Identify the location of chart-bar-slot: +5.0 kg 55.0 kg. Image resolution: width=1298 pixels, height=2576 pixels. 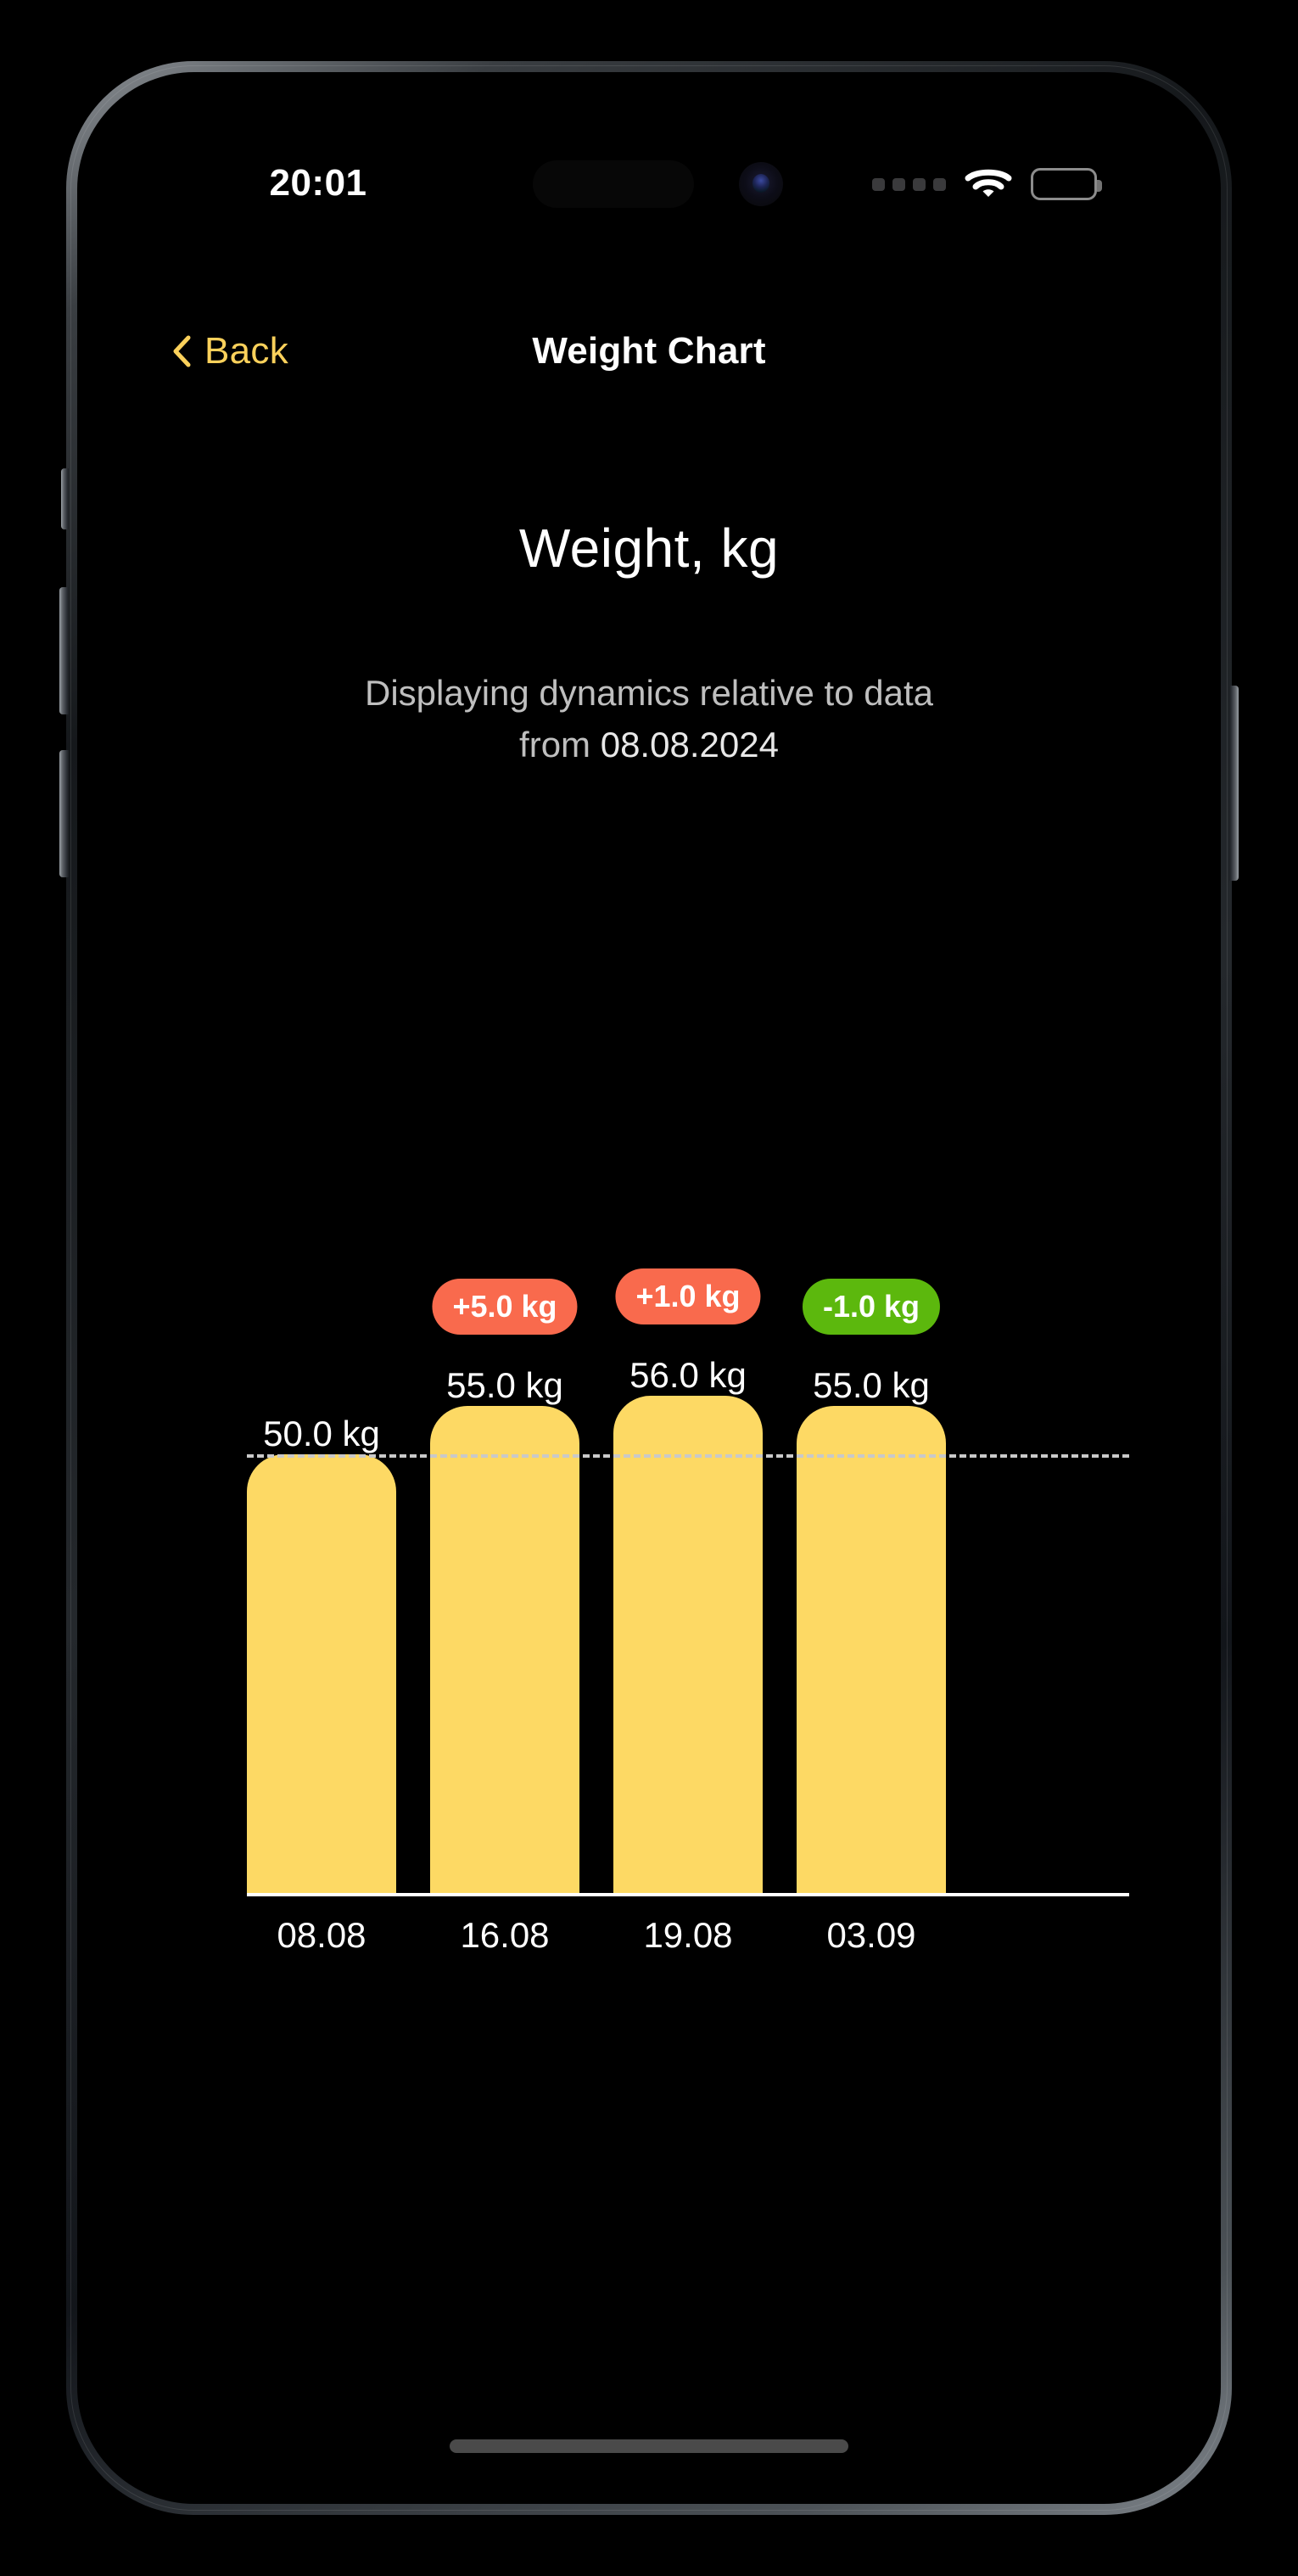
(504, 1587).